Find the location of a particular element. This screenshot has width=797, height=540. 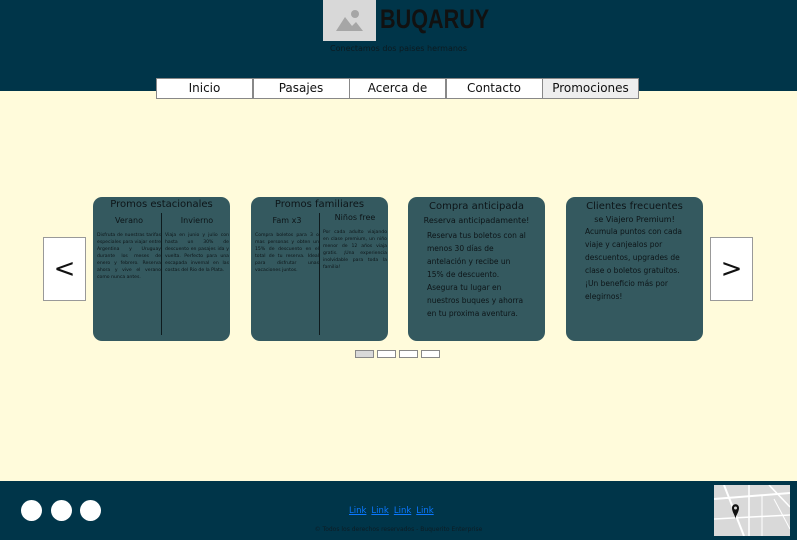

nav-inicio: Inicio is located at coordinates (204, 88).